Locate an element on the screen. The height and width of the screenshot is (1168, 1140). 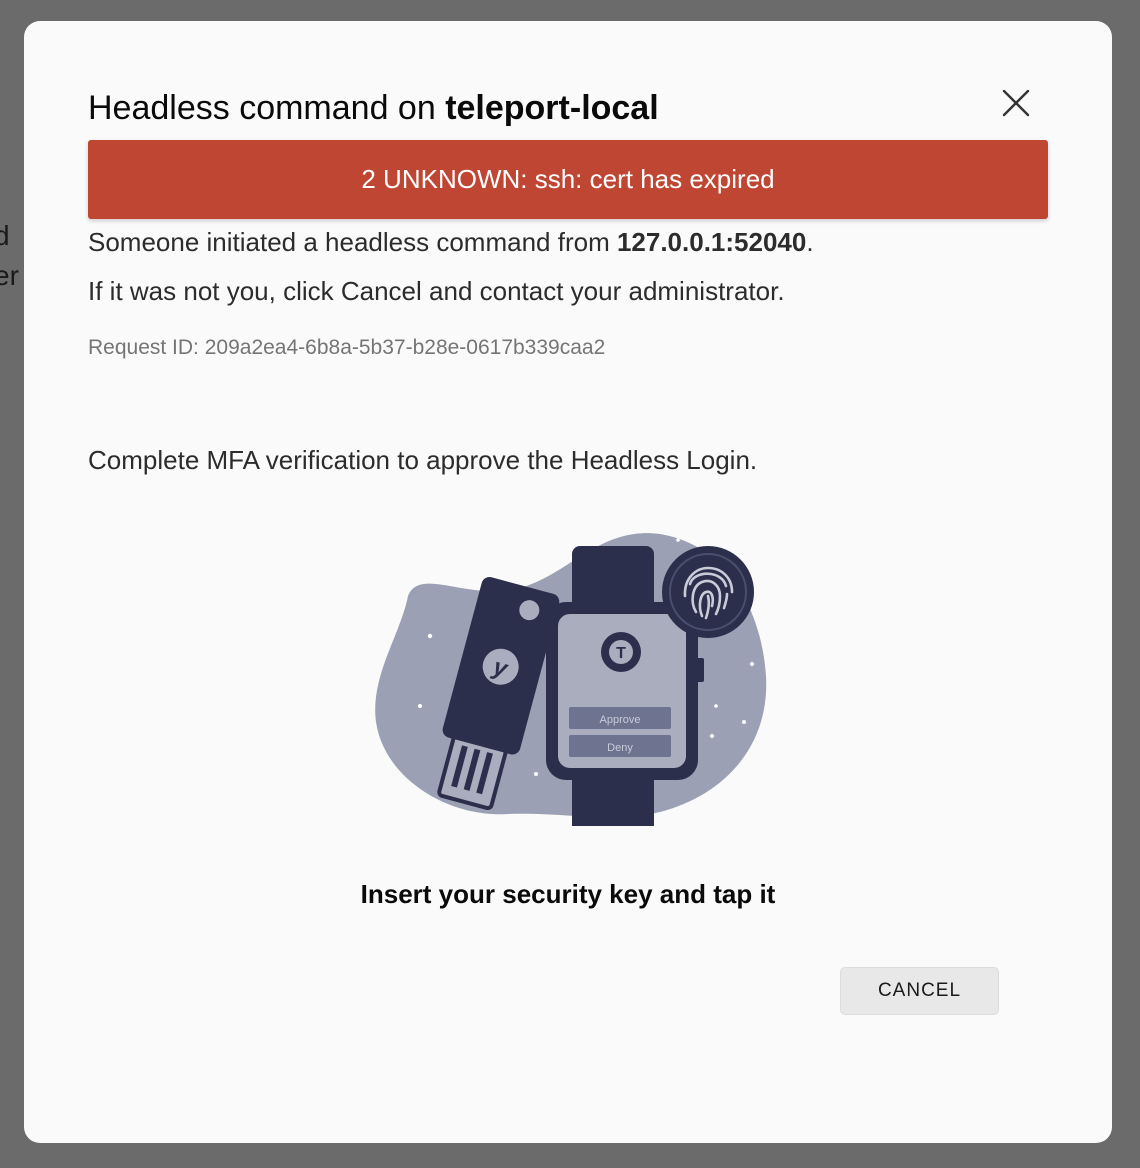
error-message: 2 UNKNOWN: ssh: cert has expired is located at coordinates (568, 179).